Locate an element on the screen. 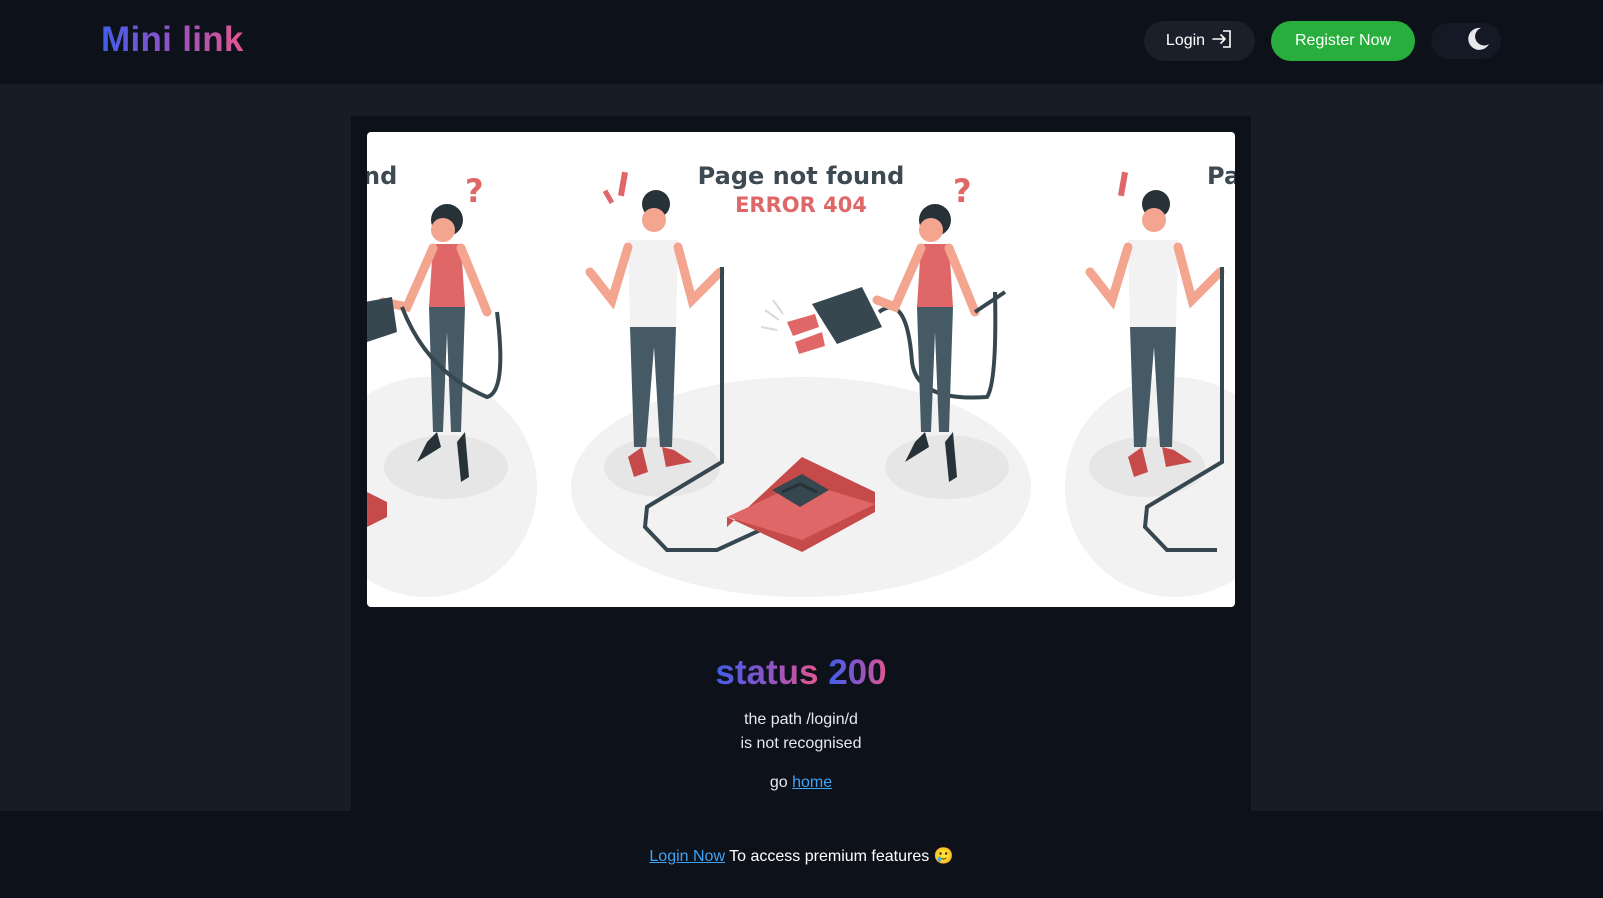 Image resolution: width=1603 pixels, height=898 pixels. theme-toggle is located at coordinates (1466, 41).